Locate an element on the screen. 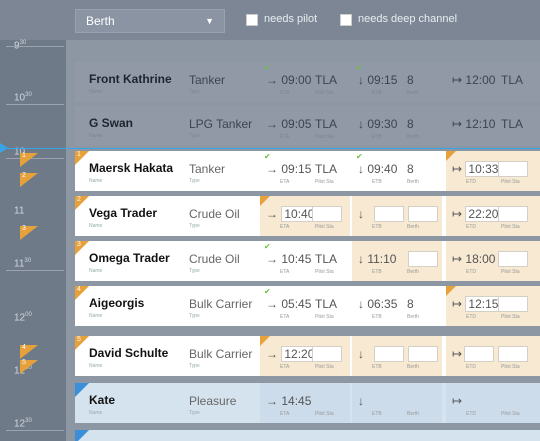 The image size is (540, 441). eta-sublabel: ETA is located at coordinates (285, 317).